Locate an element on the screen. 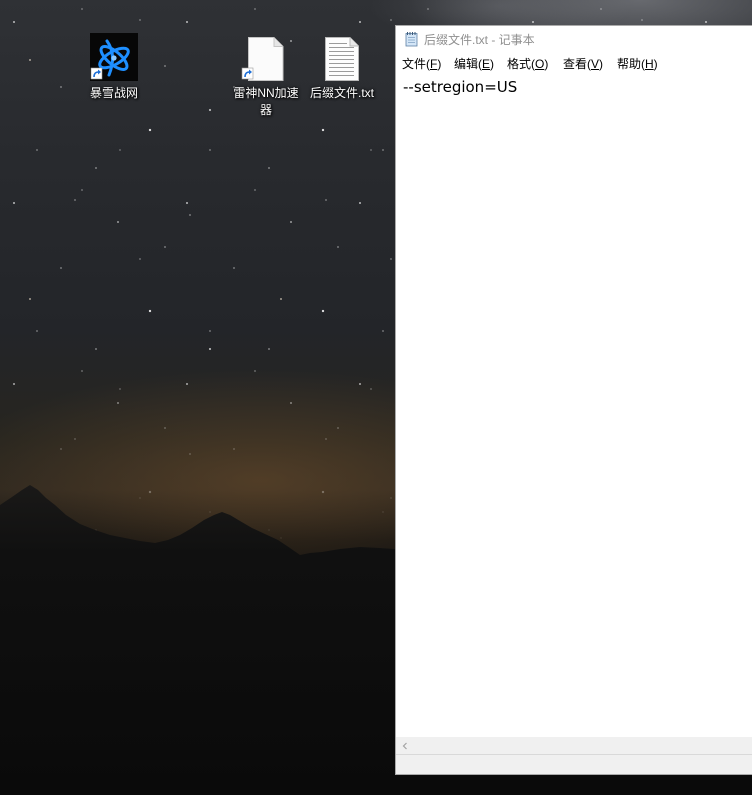 The height and width of the screenshot is (795, 752). text-file-icon is located at coordinates (342, 57).